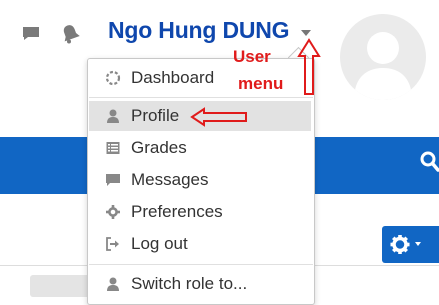  What do you see at coordinates (155, 115) in the screenshot?
I see `menu-item-label: Profile` at bounding box center [155, 115].